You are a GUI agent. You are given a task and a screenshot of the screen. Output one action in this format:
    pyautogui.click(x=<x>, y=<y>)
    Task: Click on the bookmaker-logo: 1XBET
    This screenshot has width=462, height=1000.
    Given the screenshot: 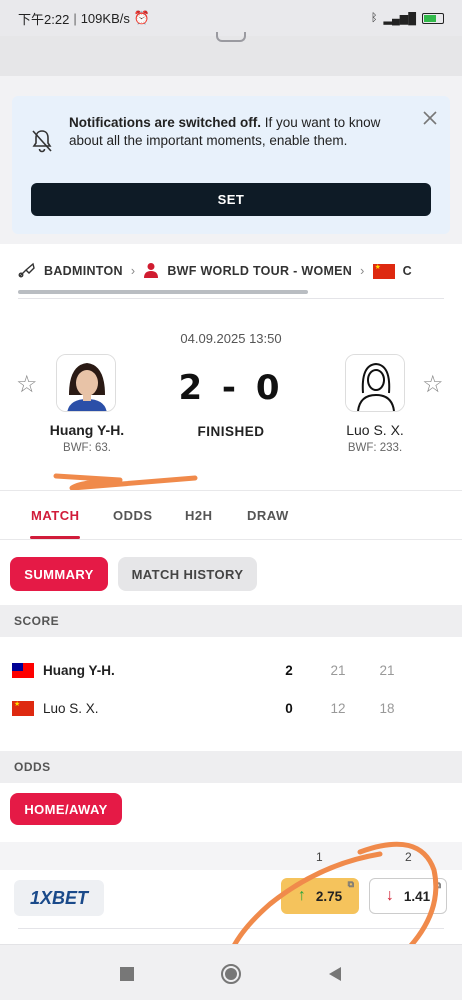 What is the action you would take?
    pyautogui.click(x=59, y=898)
    